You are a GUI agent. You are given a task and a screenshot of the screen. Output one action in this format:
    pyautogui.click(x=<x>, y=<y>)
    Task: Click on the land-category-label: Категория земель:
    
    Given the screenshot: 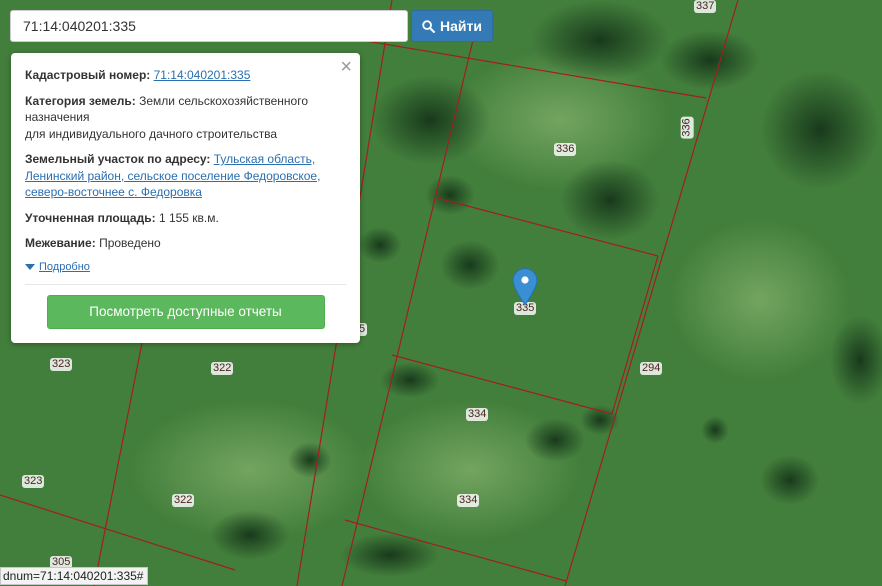 What is the action you would take?
    pyautogui.click(x=80, y=100)
    